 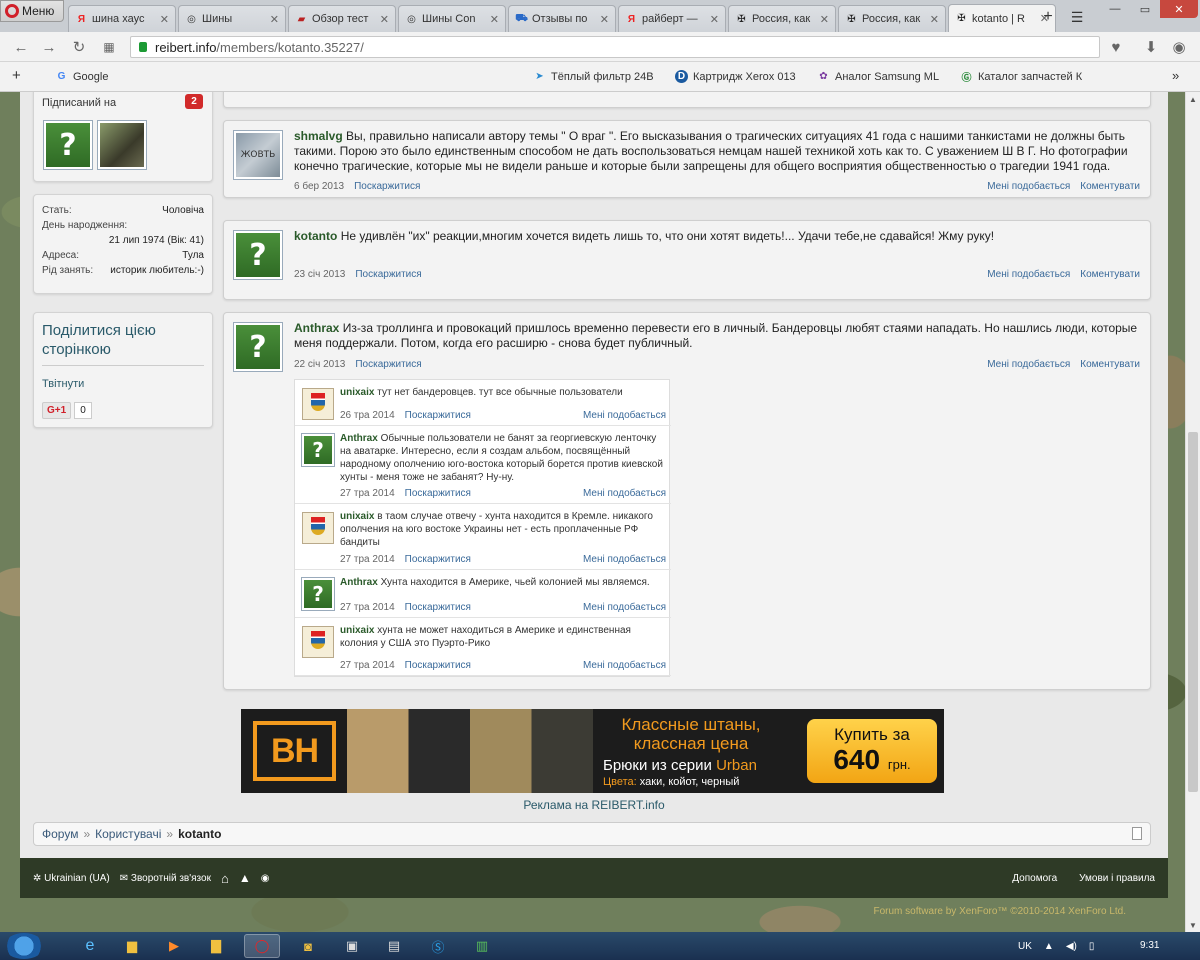 I want to click on start-button, so click(x=24, y=946).